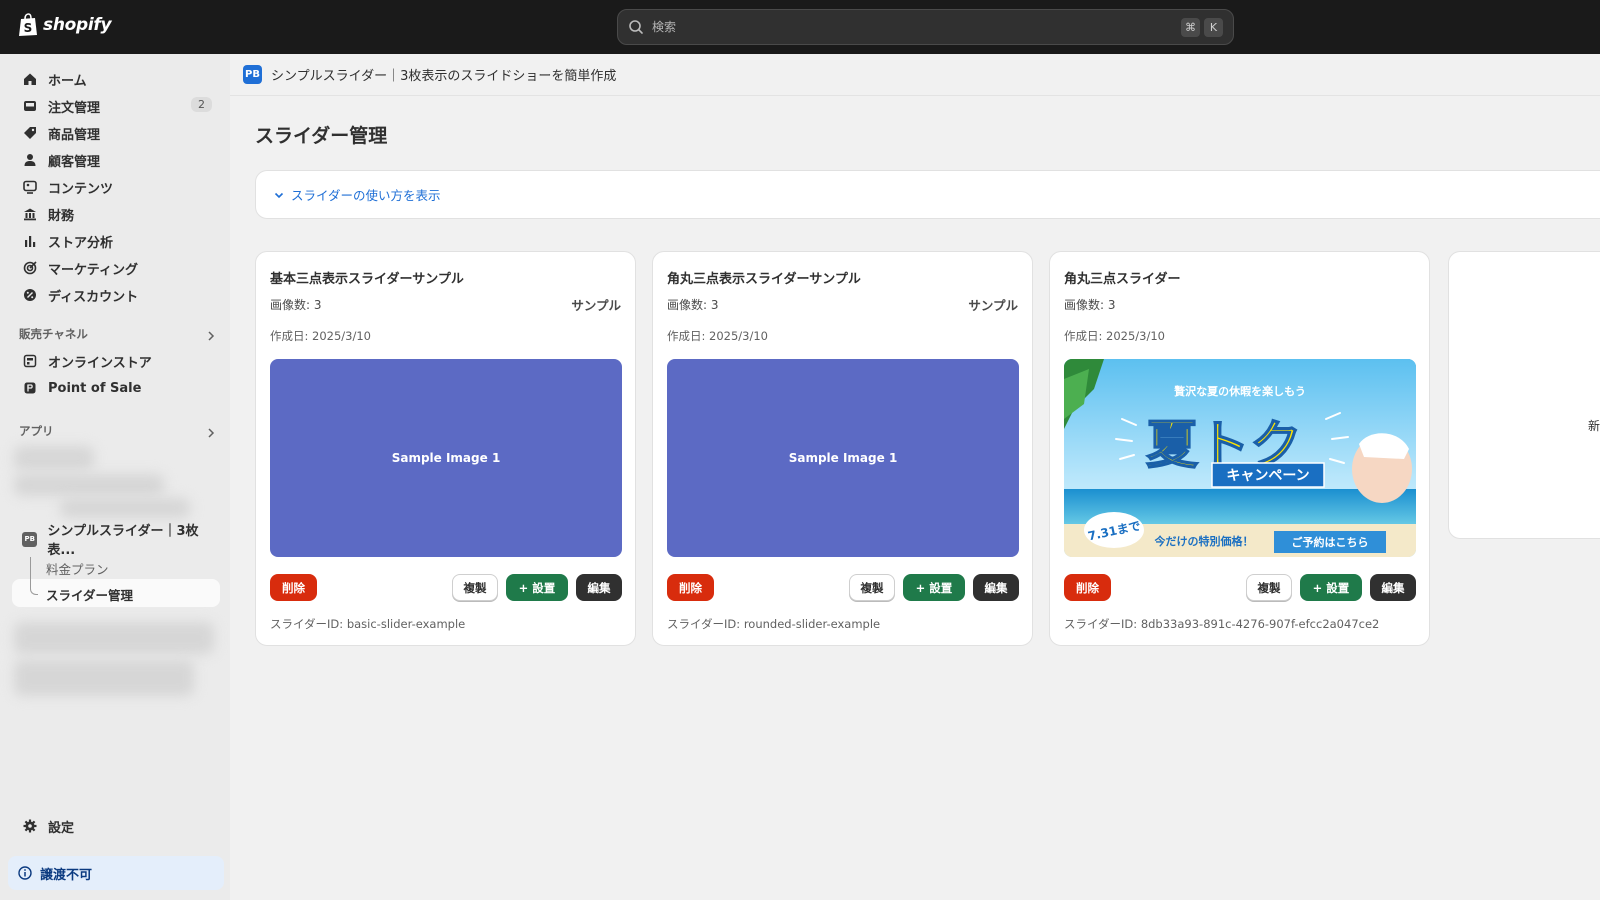 This screenshot has width=1600, height=900. What do you see at coordinates (636, 27) in the screenshot?
I see `search-icon` at bounding box center [636, 27].